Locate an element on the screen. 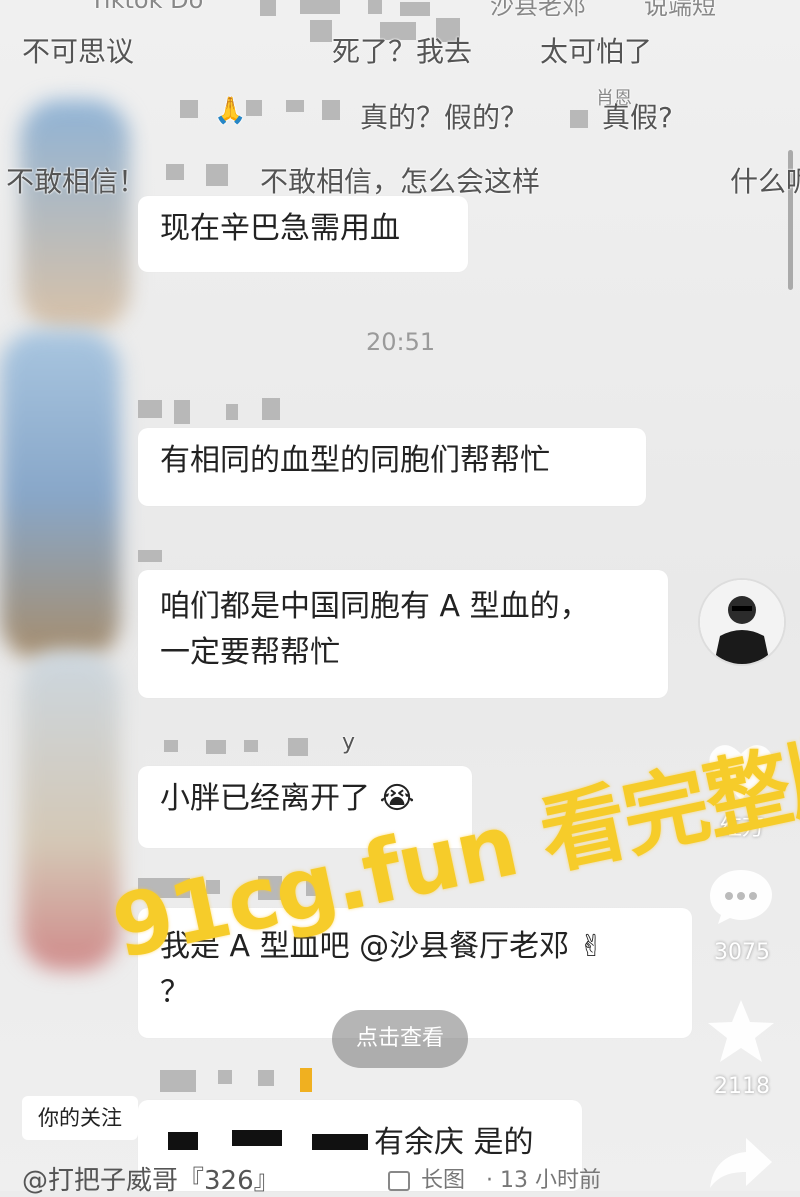 The height and width of the screenshot is (1197, 800). share-arrow-icon is located at coordinates (741, 1163).